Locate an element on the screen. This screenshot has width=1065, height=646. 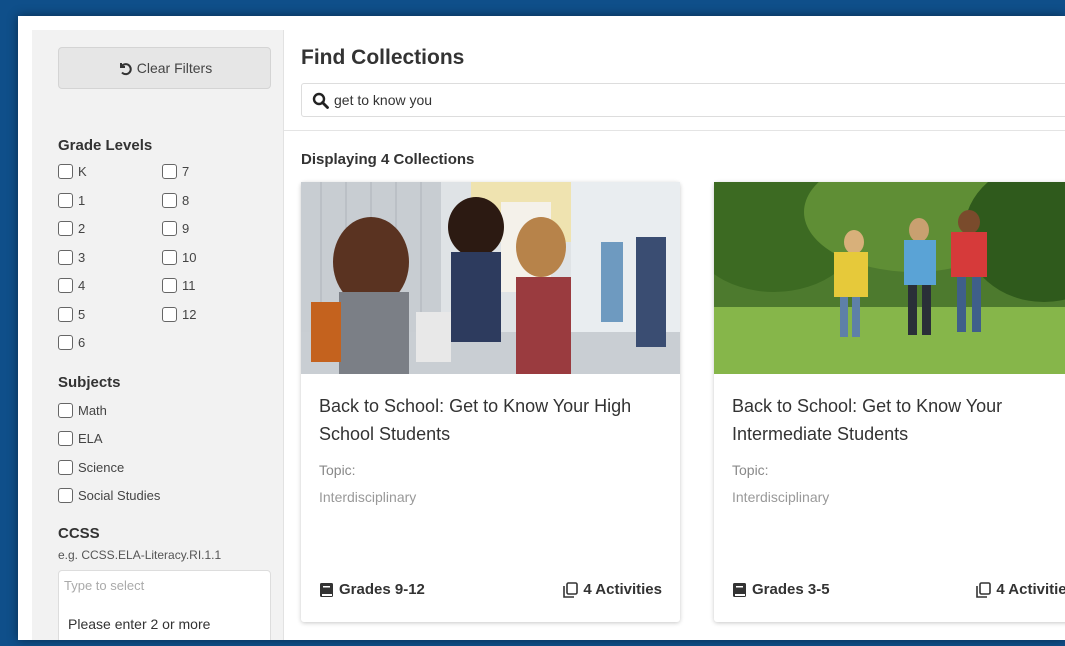
grade-checkbox-5: 5 is located at coordinates (71, 314).